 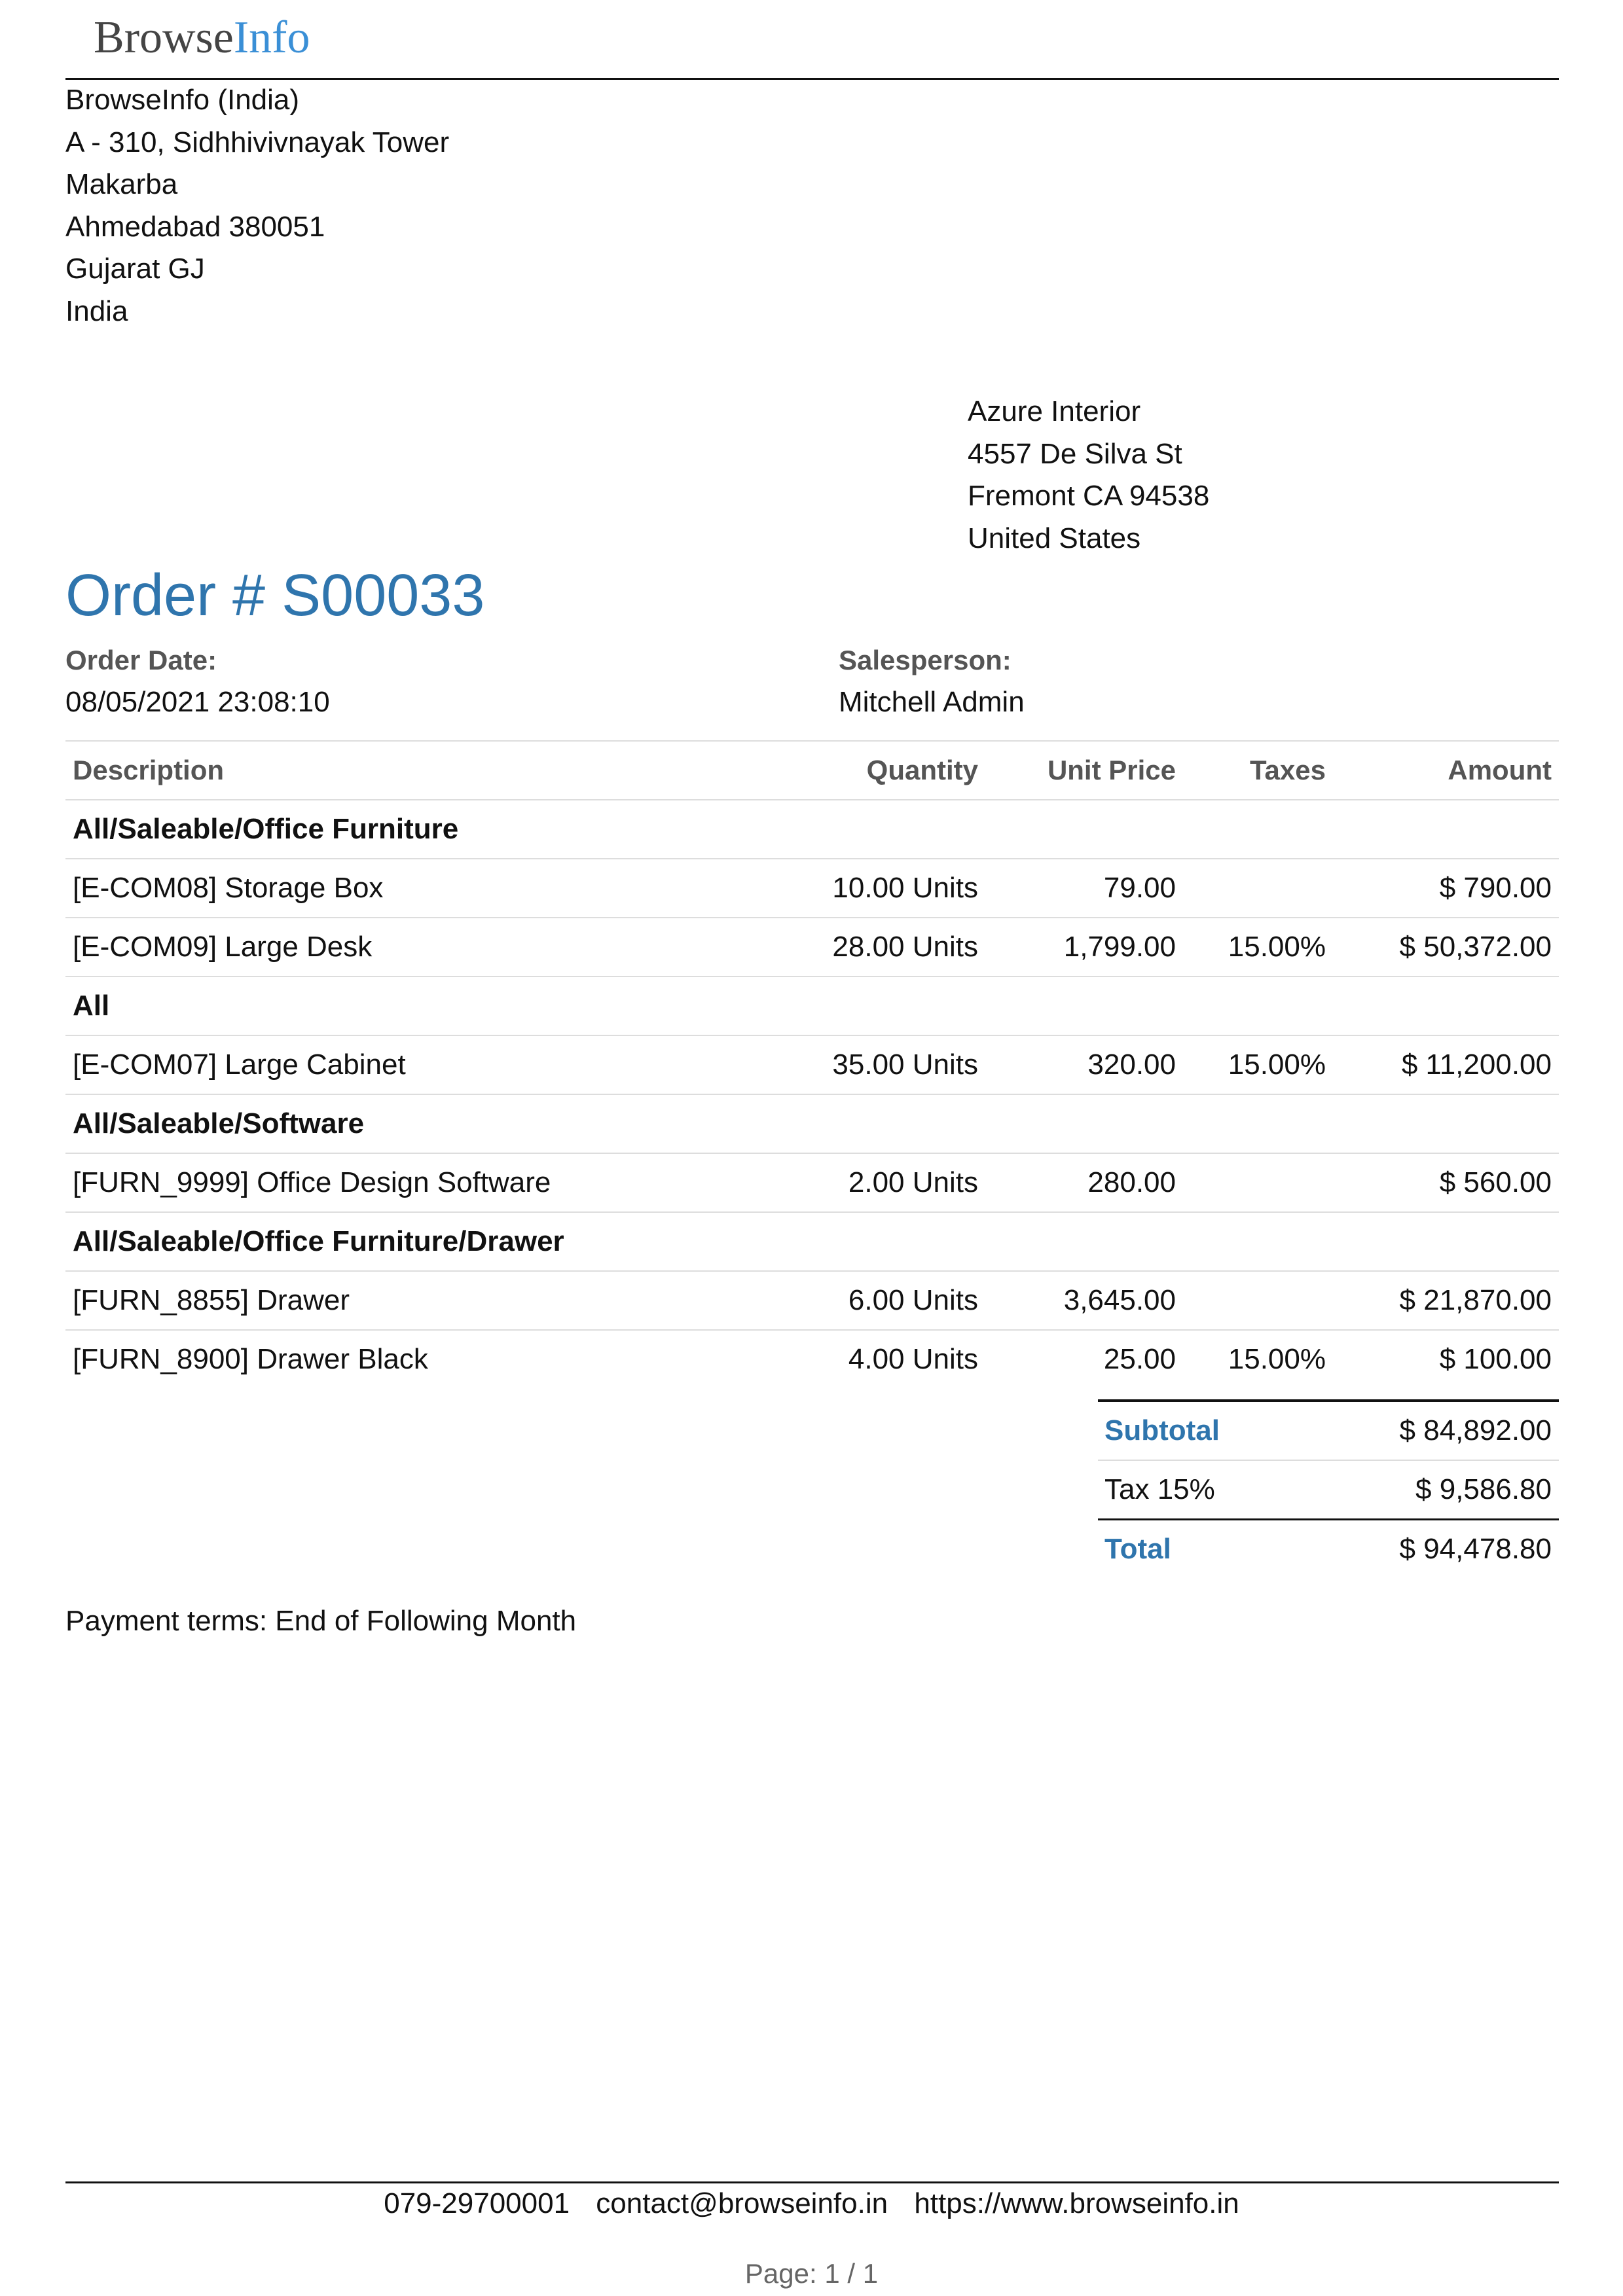 What do you see at coordinates (1137, 1549) in the screenshot?
I see `total-label: Total` at bounding box center [1137, 1549].